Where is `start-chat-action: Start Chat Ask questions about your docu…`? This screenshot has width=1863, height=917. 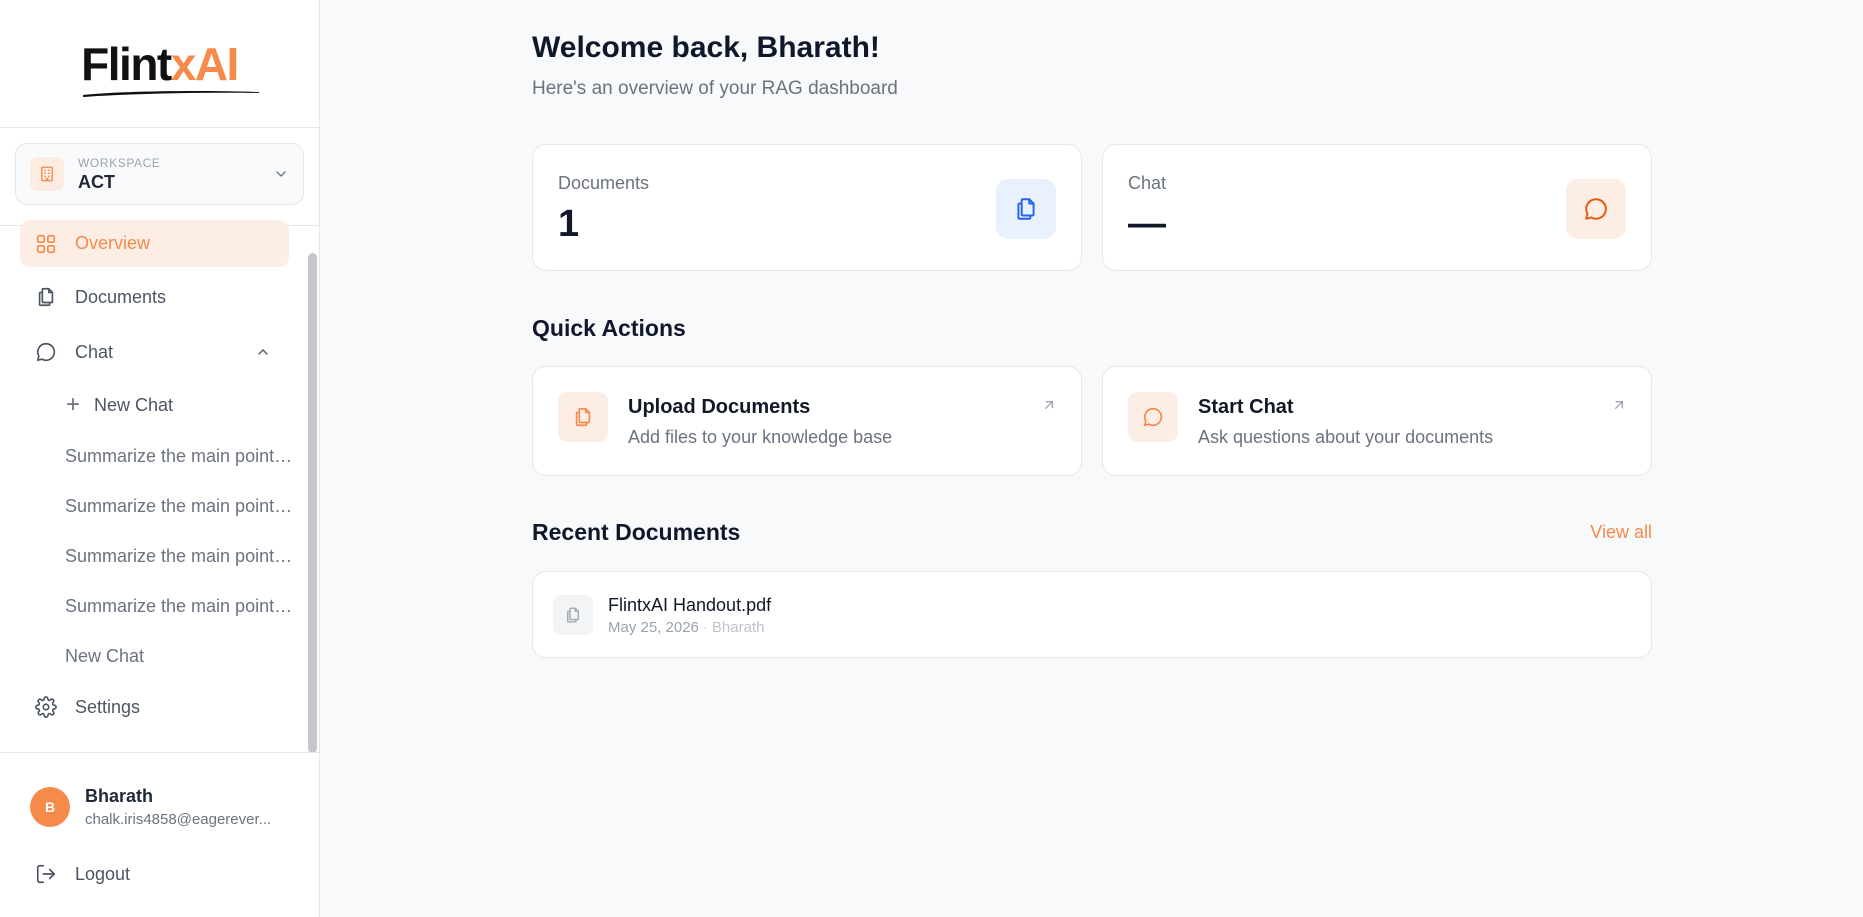
start-chat-action: Start Chat Ask questions about your docu… is located at coordinates (1377, 421).